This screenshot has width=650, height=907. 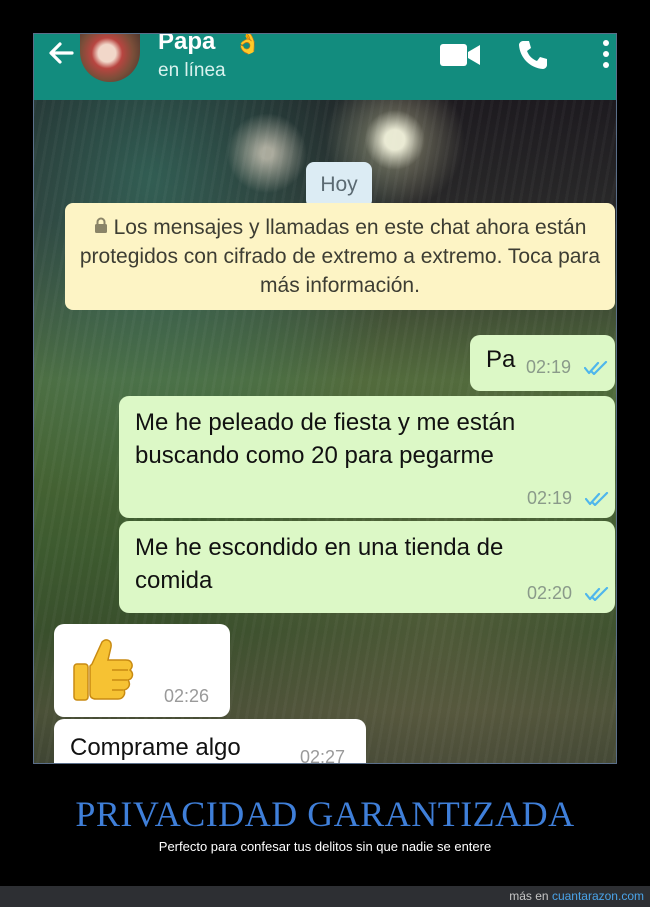 I want to click on video-camera-icon, so click(x=460, y=55).